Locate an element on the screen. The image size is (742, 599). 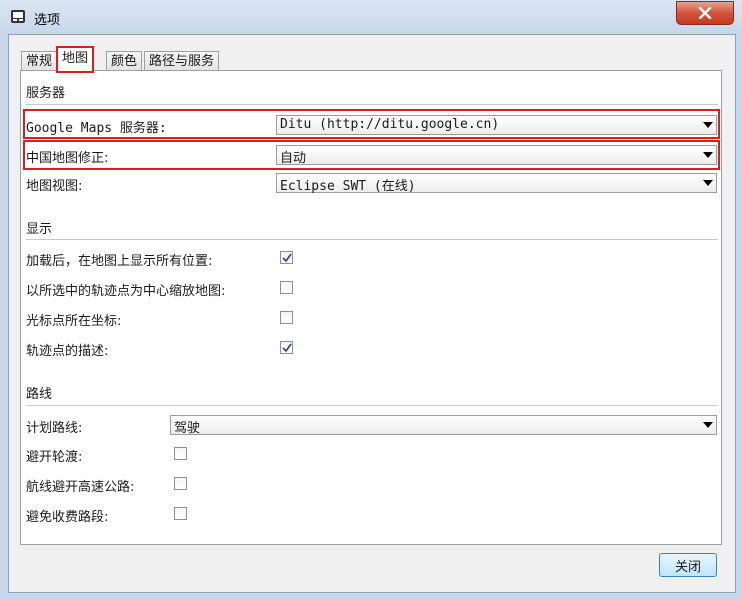
close-icon is located at coordinates (705, 13).